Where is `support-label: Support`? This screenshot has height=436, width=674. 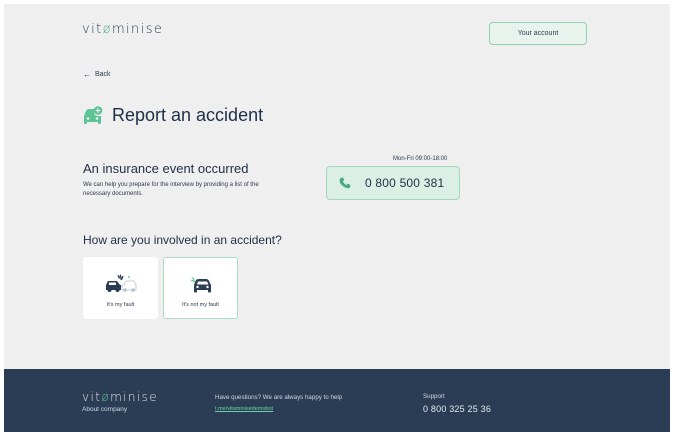
support-label: Support is located at coordinates (434, 396).